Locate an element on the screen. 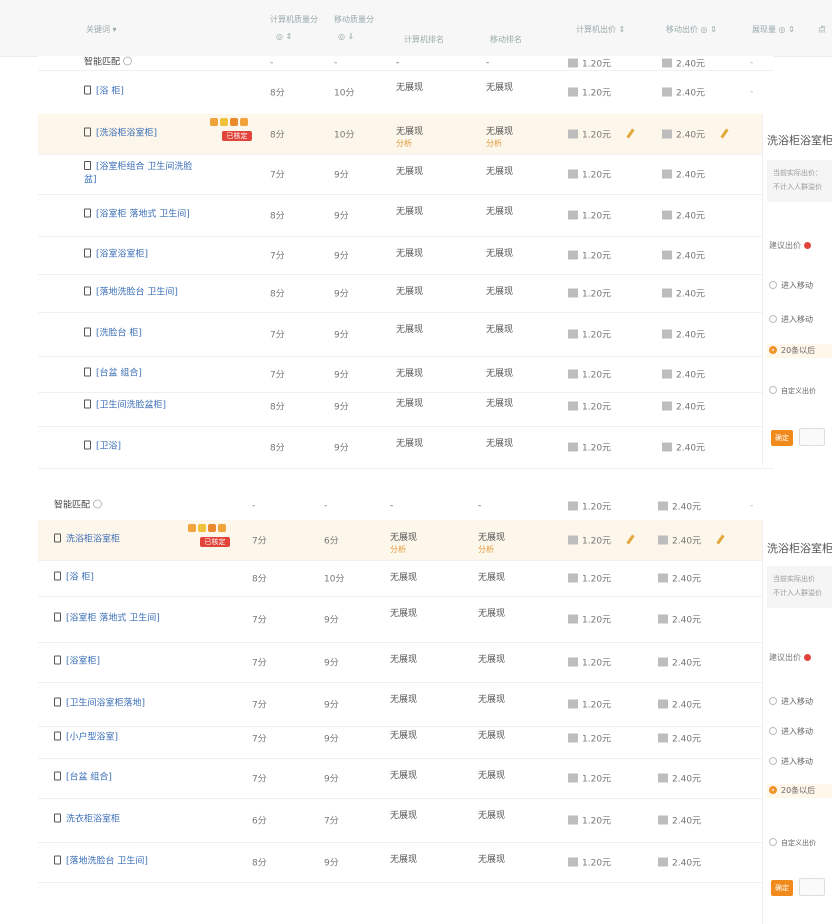  col-volume-header: 展现量 ◎ ⇕ is located at coordinates (773, 29).